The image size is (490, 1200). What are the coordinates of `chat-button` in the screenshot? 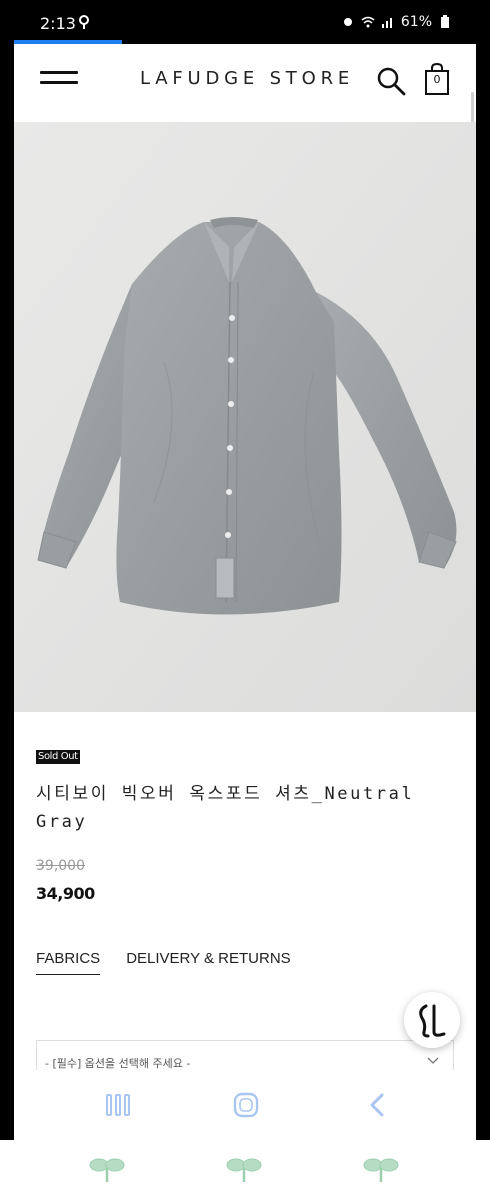 It's located at (432, 1020).